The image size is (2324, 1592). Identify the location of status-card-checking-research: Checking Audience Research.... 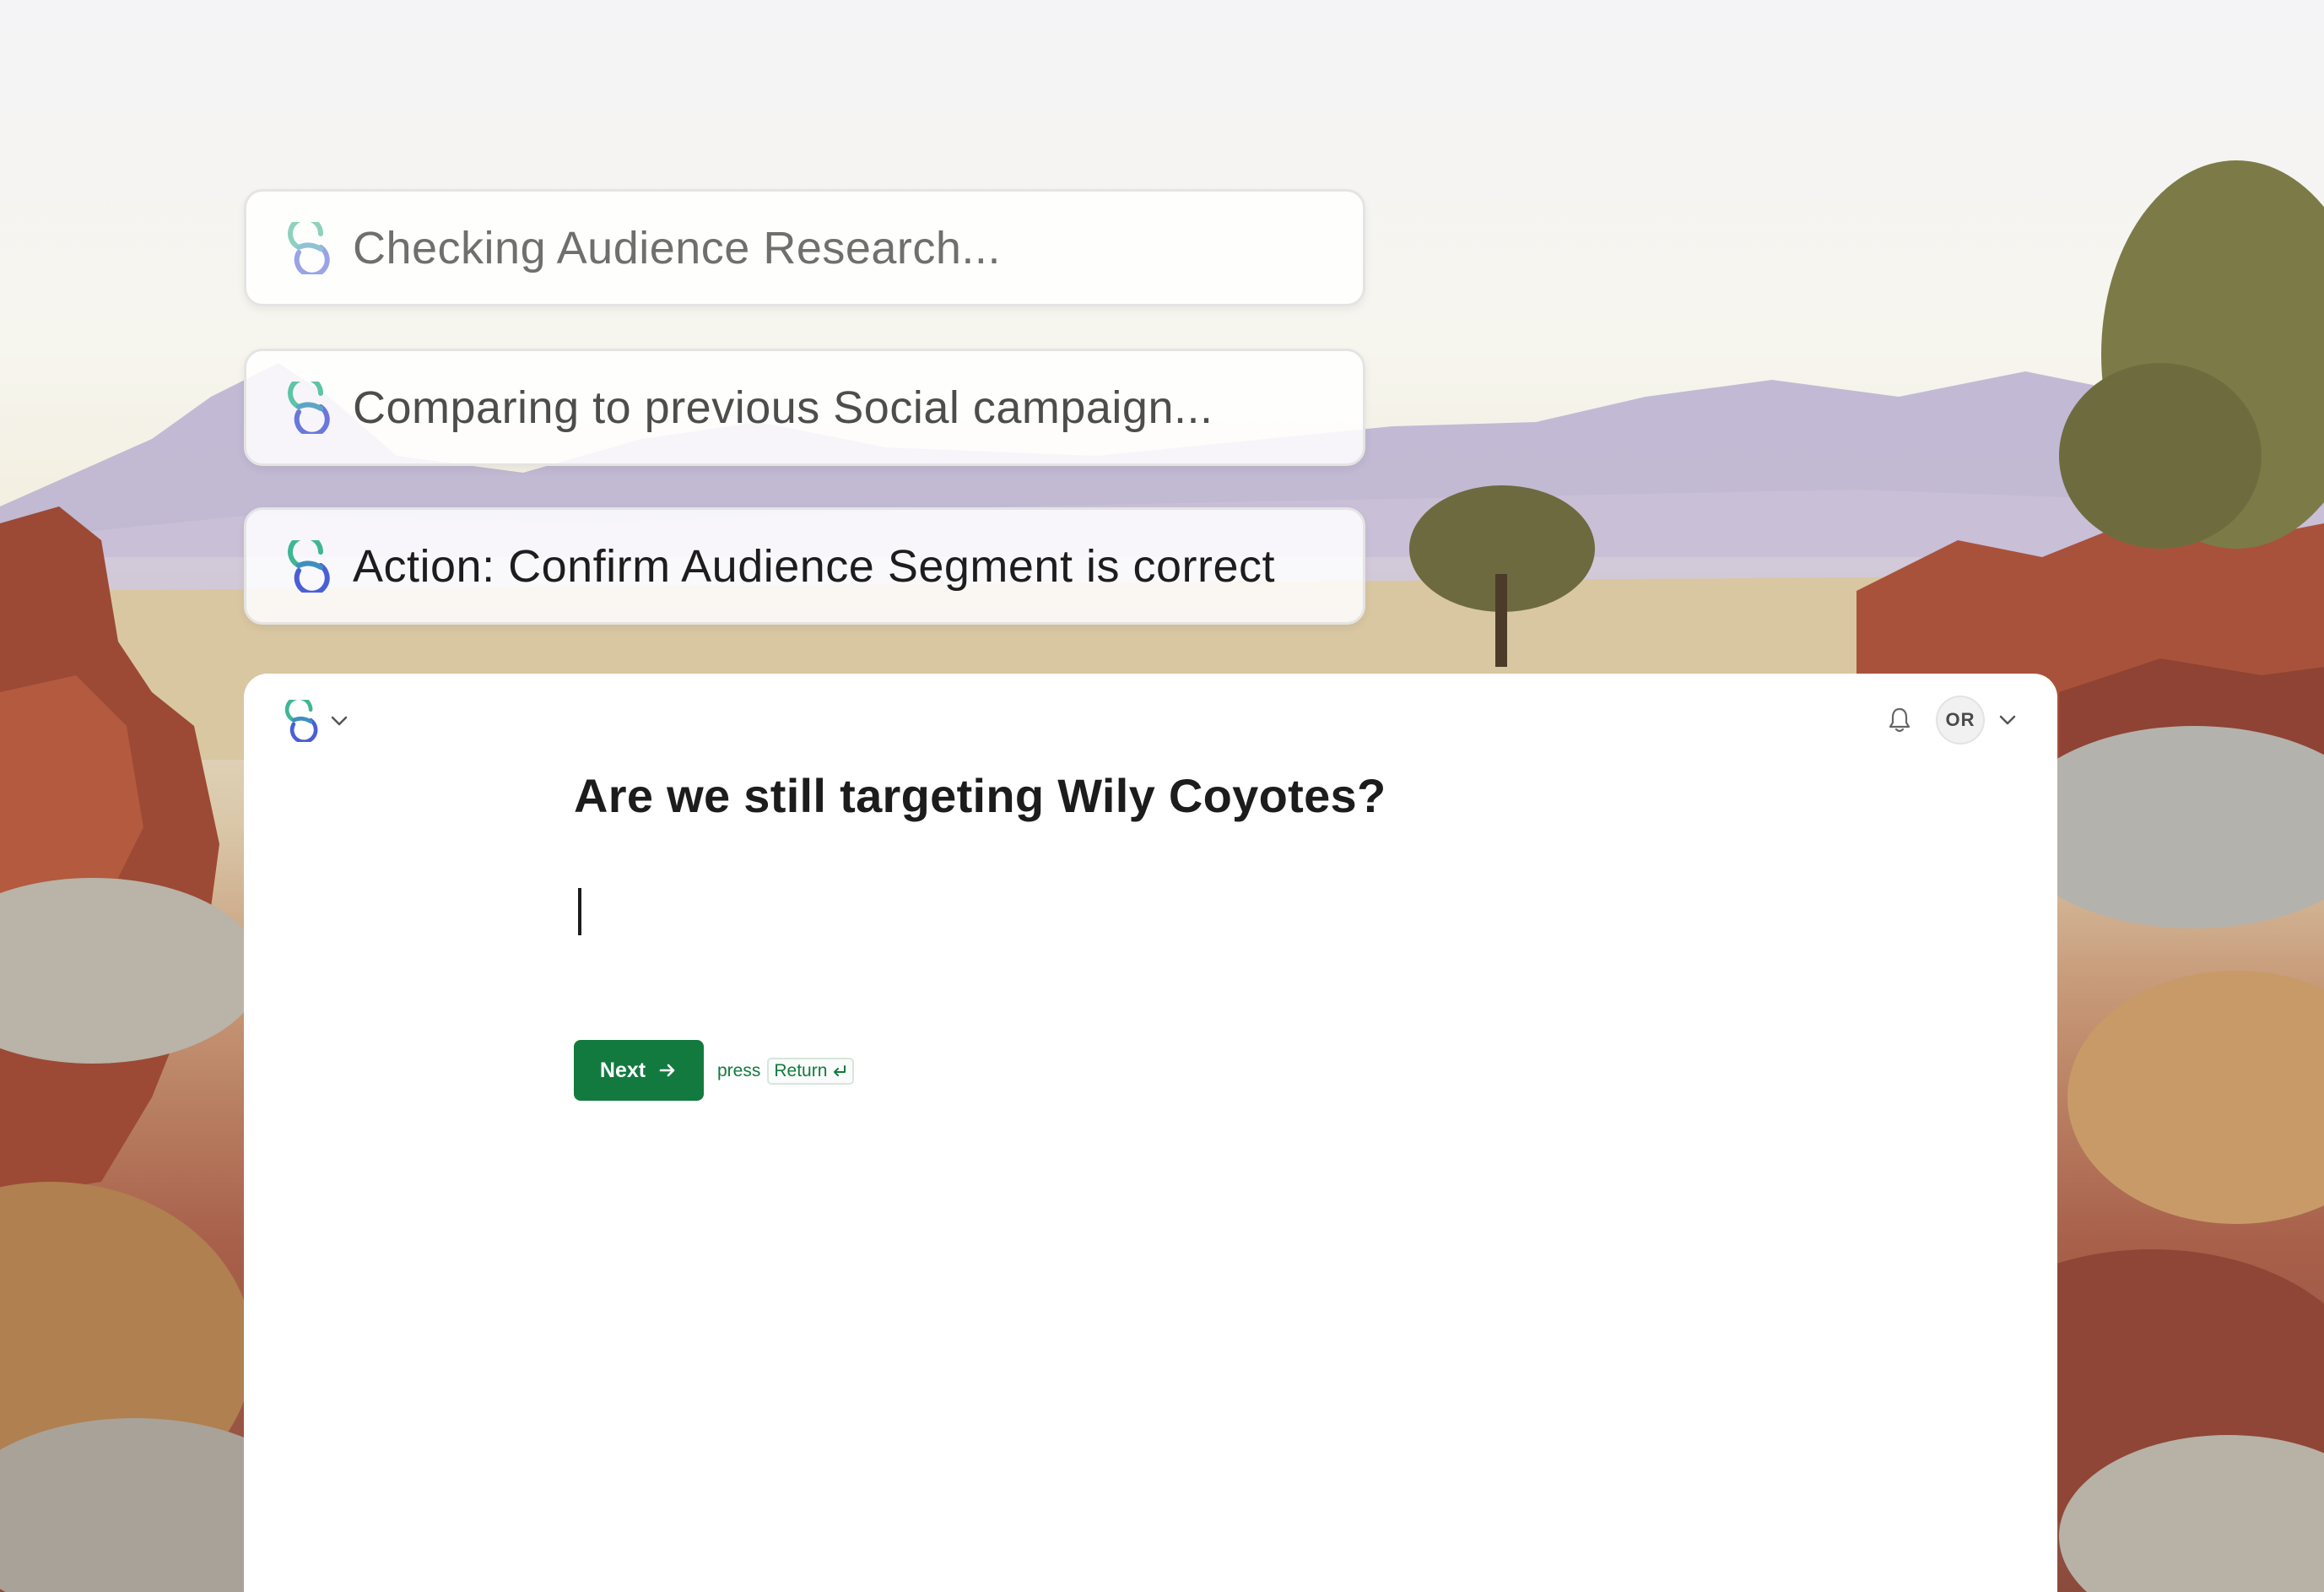
(804, 248).